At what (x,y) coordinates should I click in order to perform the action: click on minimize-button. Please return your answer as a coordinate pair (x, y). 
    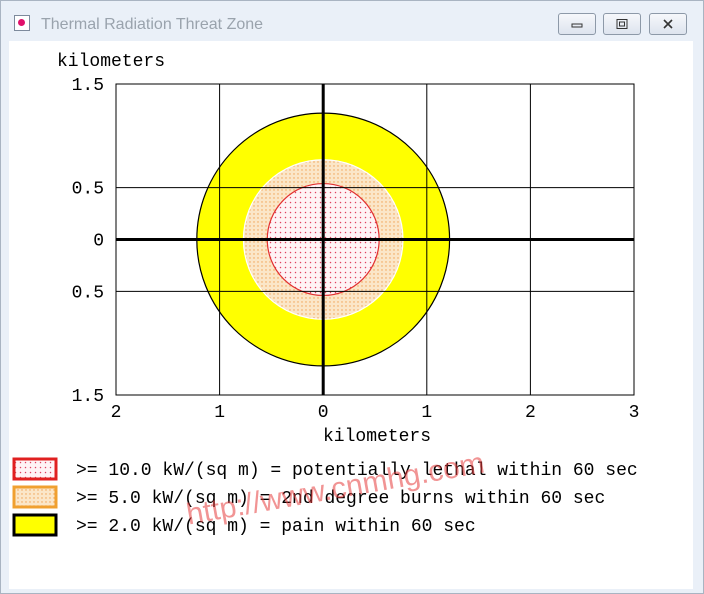
    Looking at the image, I should click on (577, 24).